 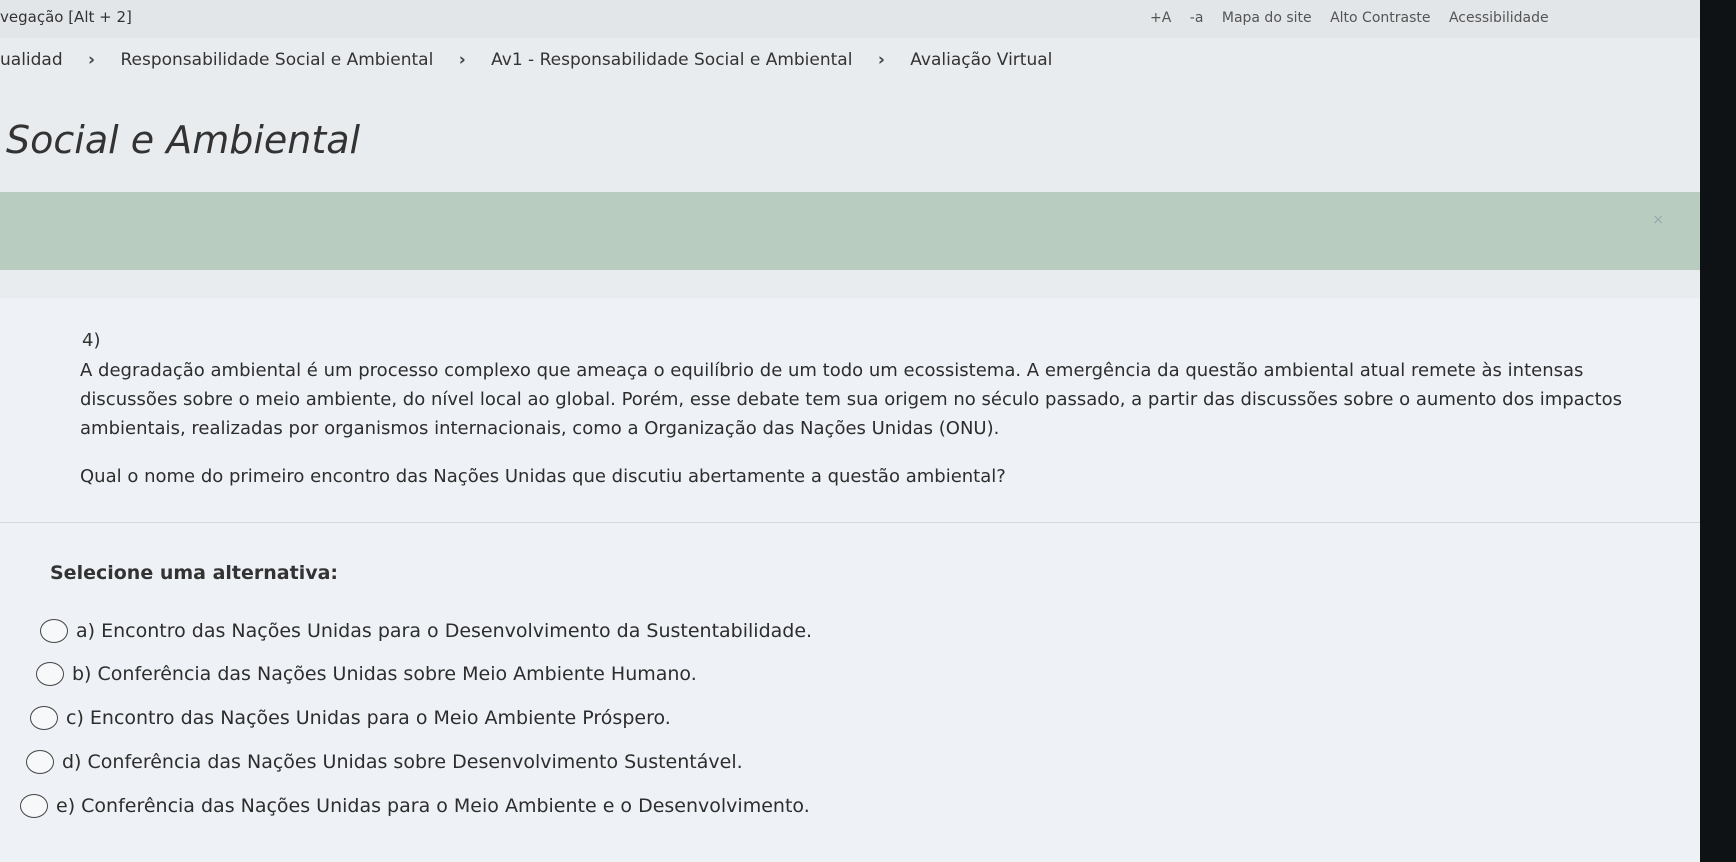 What do you see at coordinates (850, 231) in the screenshot?
I see `info-banner: ×` at bounding box center [850, 231].